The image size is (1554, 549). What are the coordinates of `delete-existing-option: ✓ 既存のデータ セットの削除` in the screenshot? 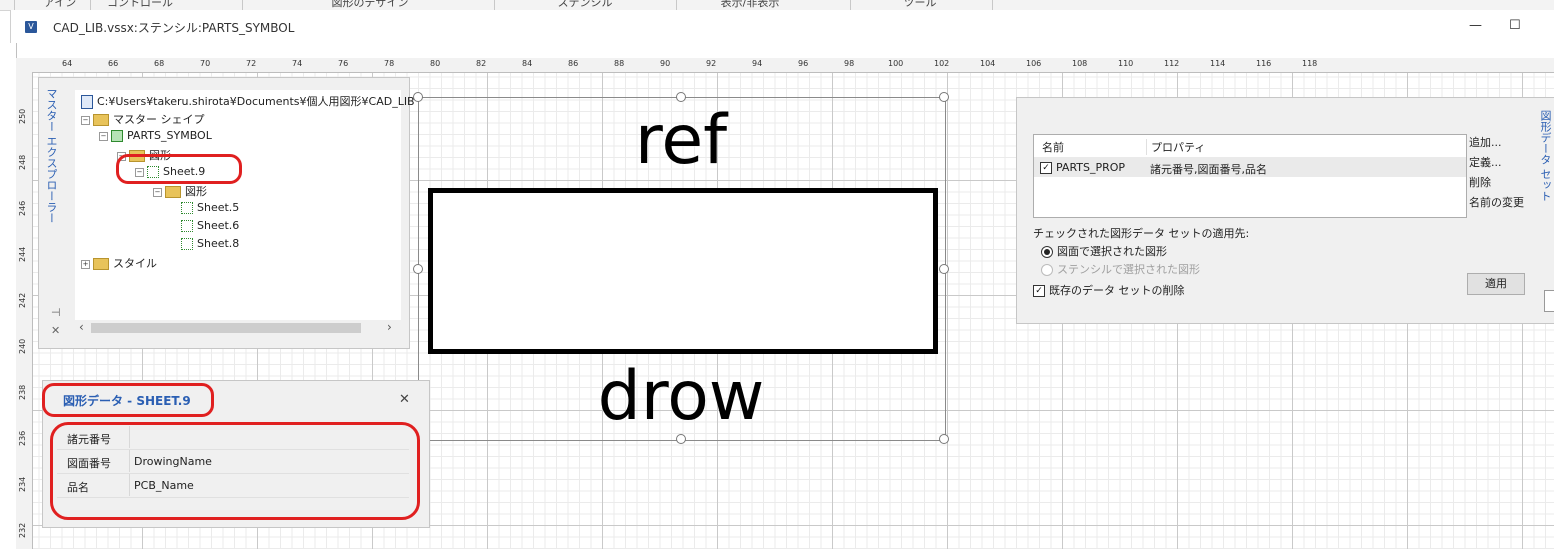 It's located at (1109, 290).